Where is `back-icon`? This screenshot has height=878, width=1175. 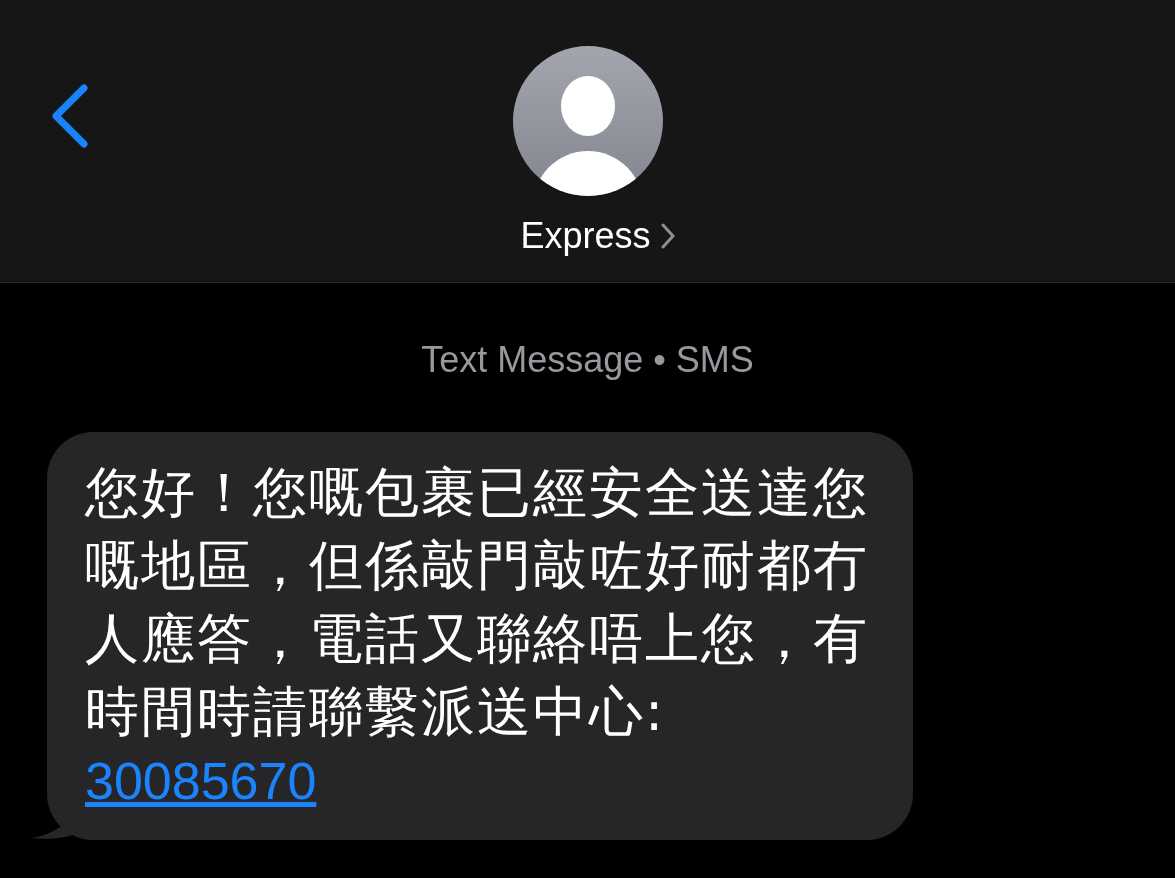
back-icon is located at coordinates (69, 116).